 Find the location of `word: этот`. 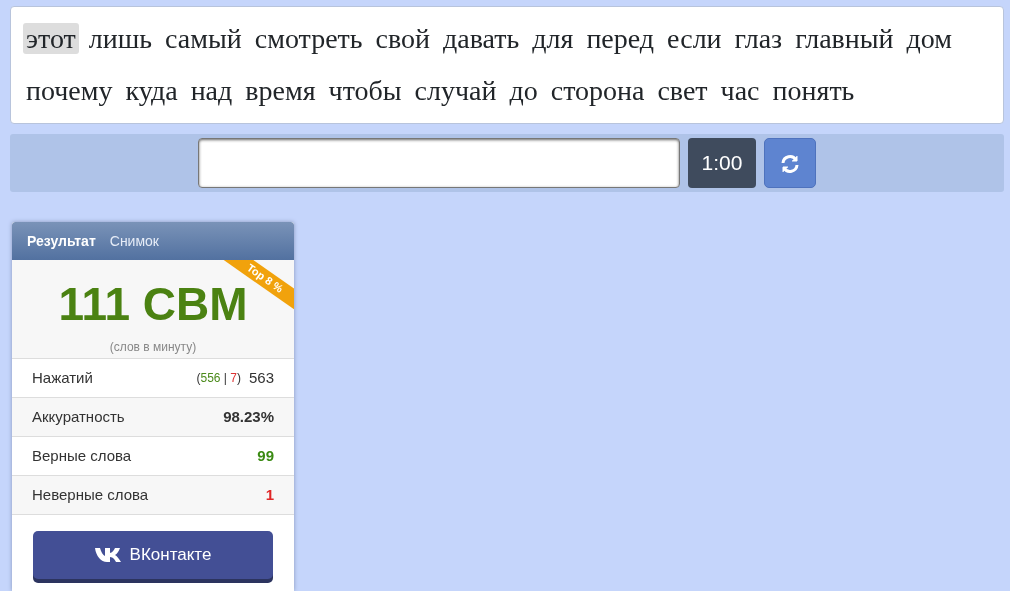

word: этот is located at coordinates (51, 38).